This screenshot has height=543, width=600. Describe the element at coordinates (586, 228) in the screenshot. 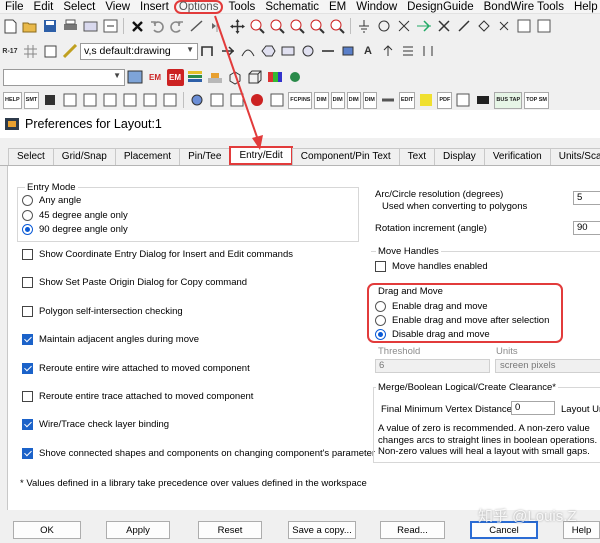

I see `rotation-increment-input: 90` at that location.